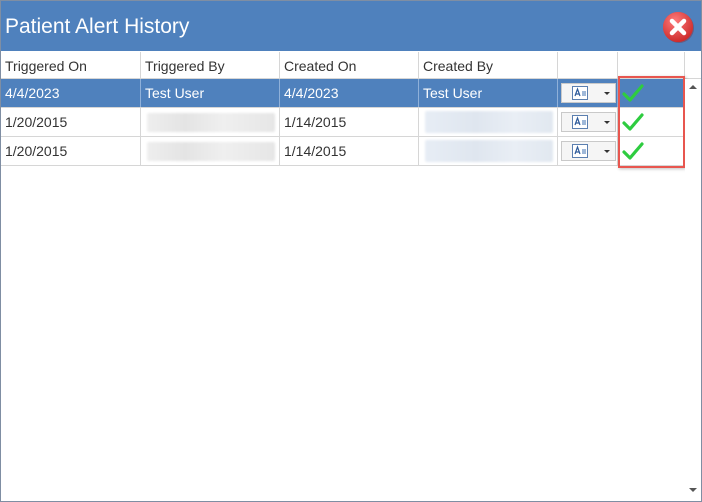 Image resolution: width=702 pixels, height=502 pixels. Describe the element at coordinates (693, 290) in the screenshot. I see `vertical-scrollbar` at that location.